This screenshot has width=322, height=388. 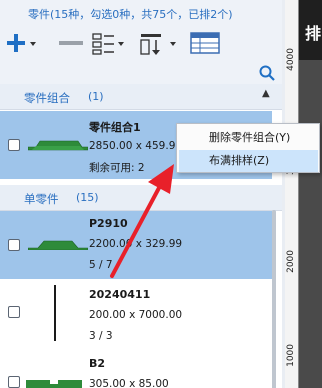 What do you see at coordinates (108, 43) in the screenshot?
I see `list-view-button` at bounding box center [108, 43].